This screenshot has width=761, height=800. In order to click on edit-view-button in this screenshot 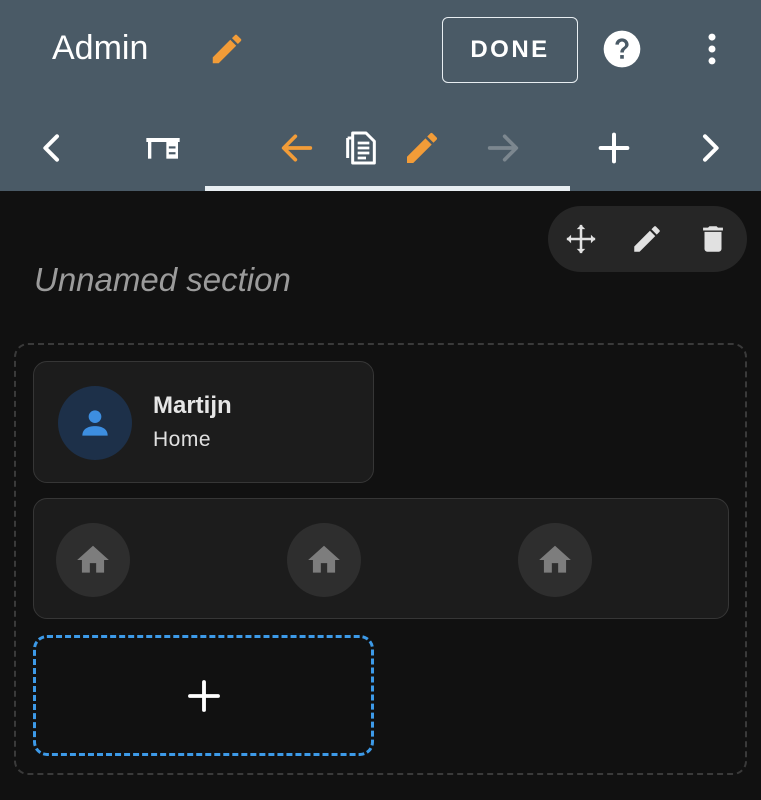, I will do `click(422, 148)`.